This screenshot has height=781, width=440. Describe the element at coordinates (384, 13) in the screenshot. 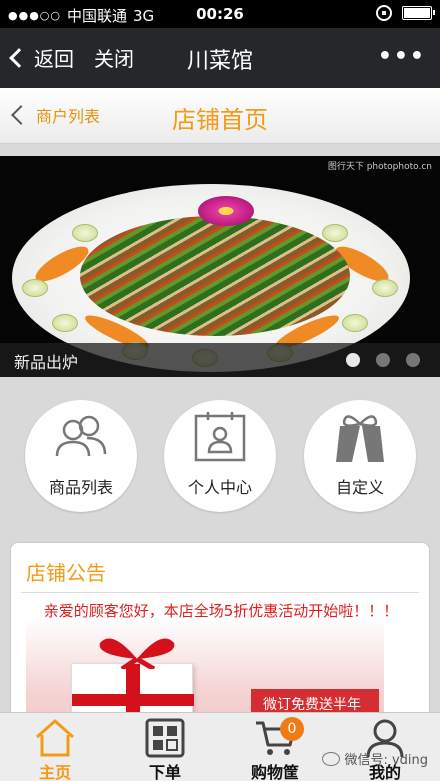

I see `rotation-lock-icon` at that location.